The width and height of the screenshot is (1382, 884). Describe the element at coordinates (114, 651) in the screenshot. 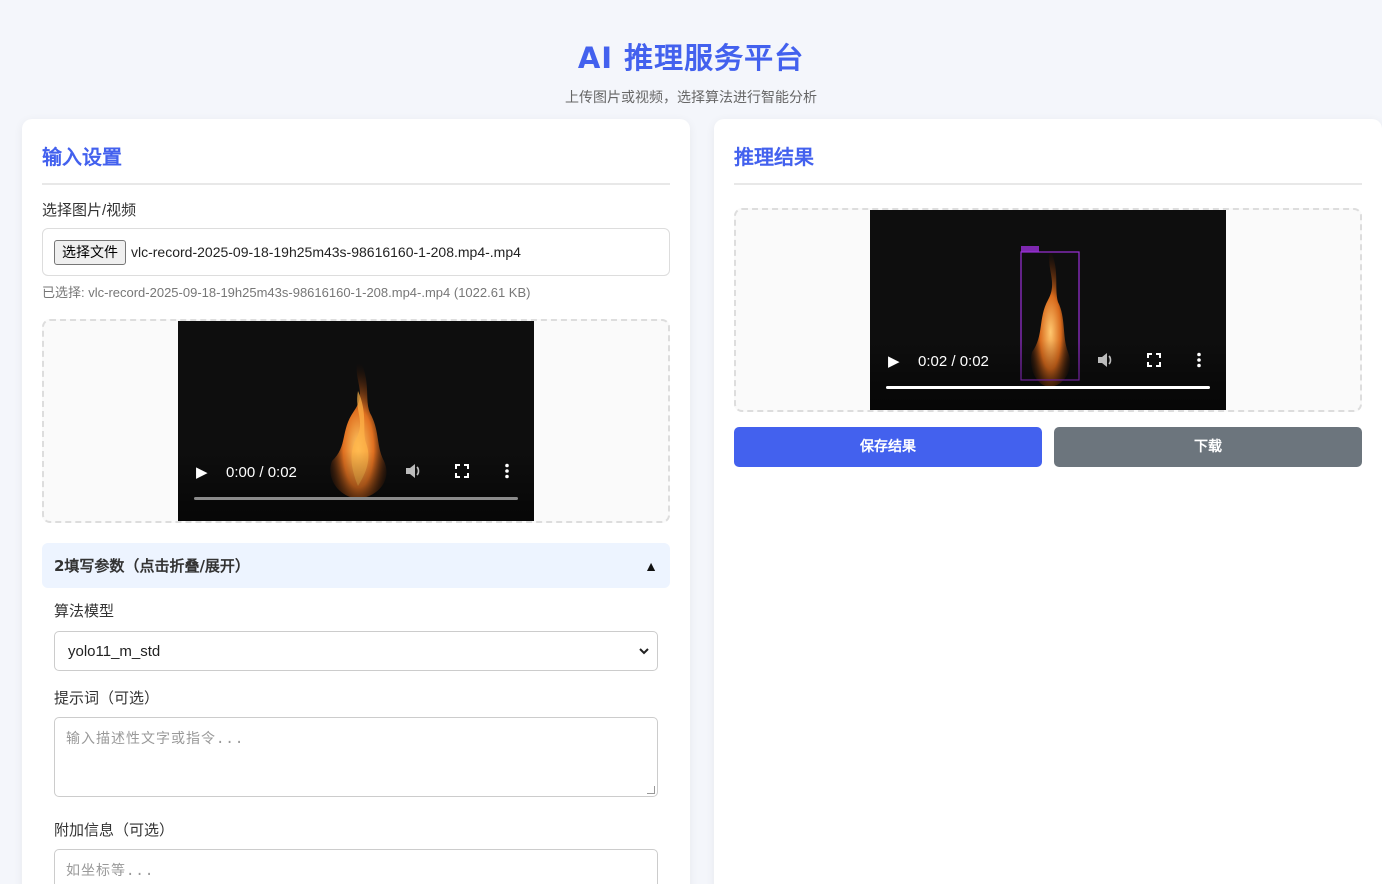

I see `model-select-value: yolo11_m_std` at that location.